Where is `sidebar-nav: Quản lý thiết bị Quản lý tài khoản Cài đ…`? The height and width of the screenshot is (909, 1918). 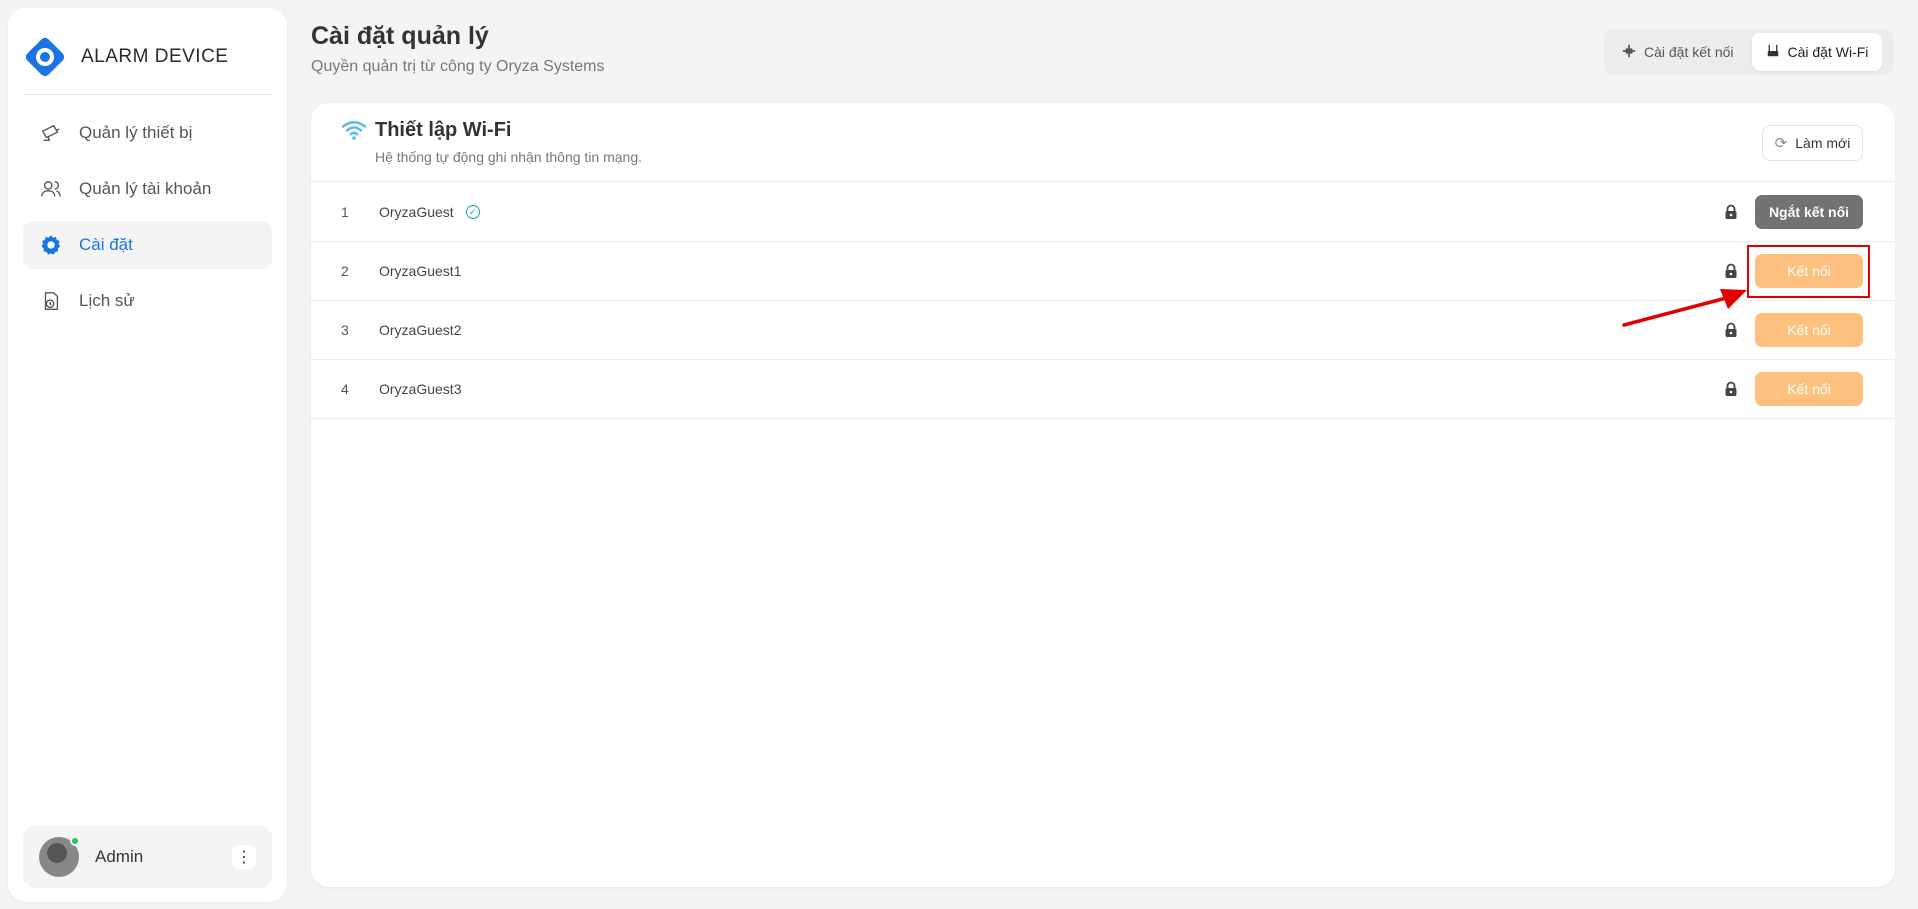
sidebar-nav: Quản lý thiết bị Quản lý tài khoản Cài đ… is located at coordinates (147, 221).